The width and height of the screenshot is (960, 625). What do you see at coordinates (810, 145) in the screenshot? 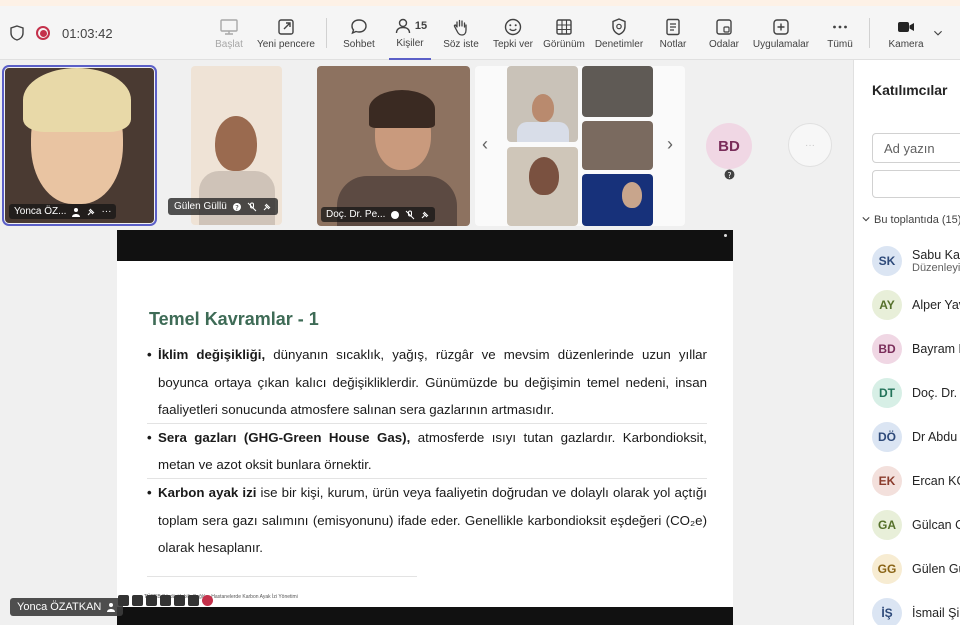
I see `more-participants-button: ···` at bounding box center [810, 145].